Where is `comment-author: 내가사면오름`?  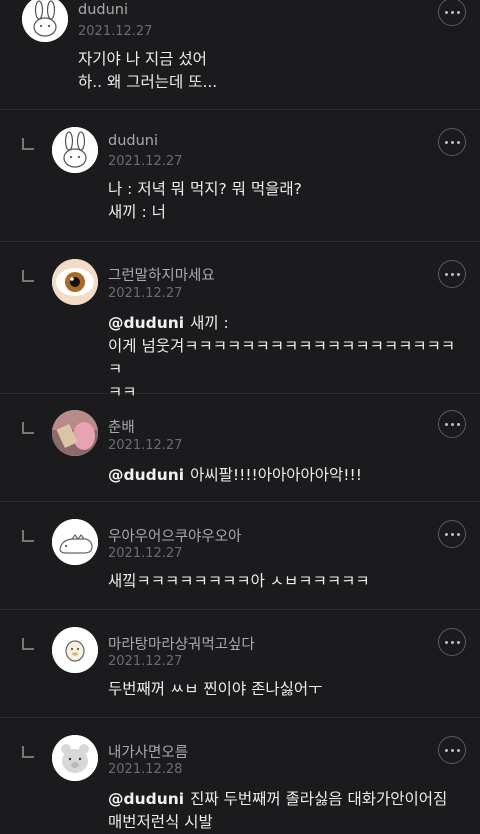
comment-author: 내가사면오름 is located at coordinates (148, 751).